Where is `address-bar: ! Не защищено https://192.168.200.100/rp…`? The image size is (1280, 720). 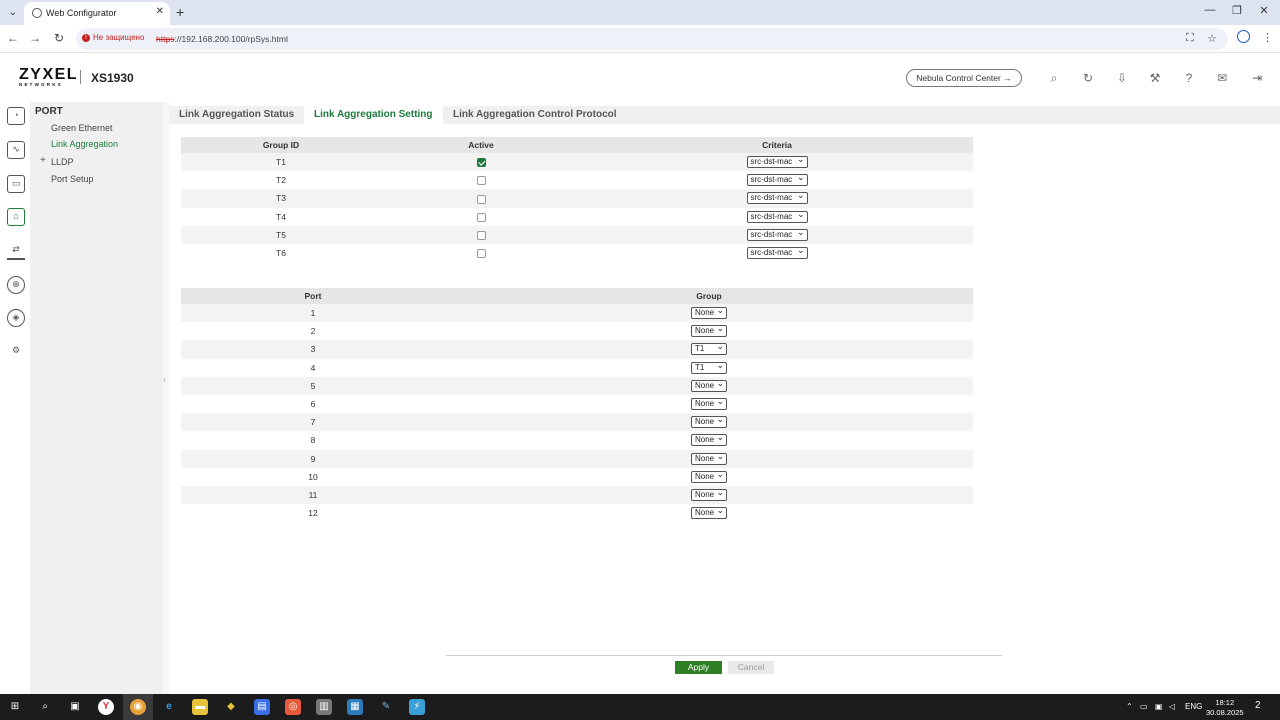
address-bar: ! Не защищено https://192.168.200.100/rp… is located at coordinates (652, 39).